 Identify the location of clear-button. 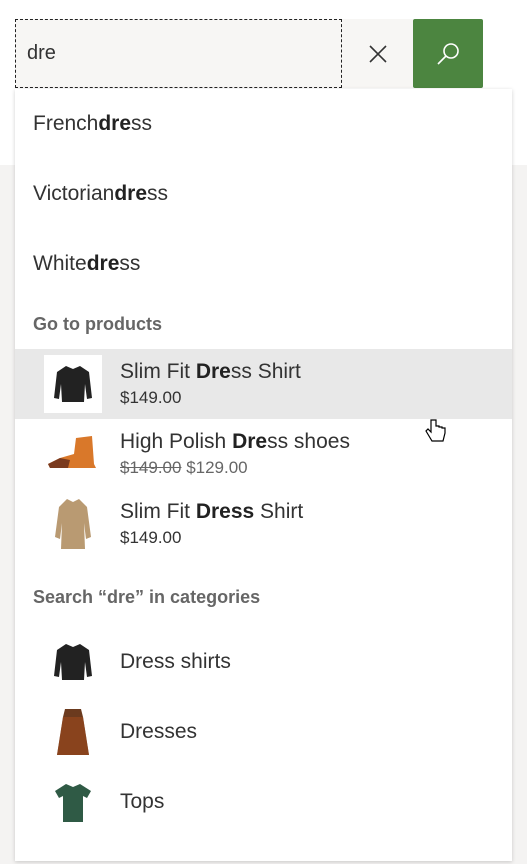
(377, 53).